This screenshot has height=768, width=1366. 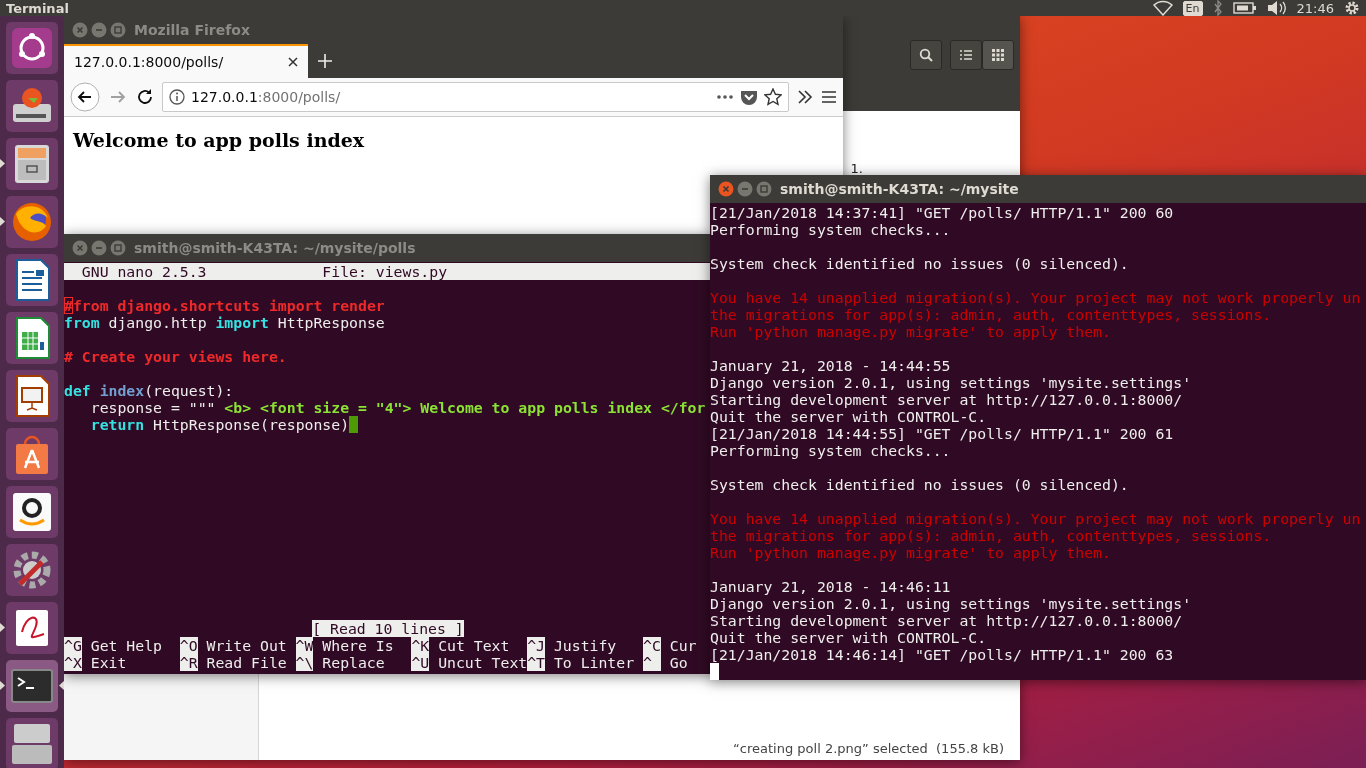 What do you see at coordinates (188, 662) in the screenshot?
I see `shortcut-key: ^R` at bounding box center [188, 662].